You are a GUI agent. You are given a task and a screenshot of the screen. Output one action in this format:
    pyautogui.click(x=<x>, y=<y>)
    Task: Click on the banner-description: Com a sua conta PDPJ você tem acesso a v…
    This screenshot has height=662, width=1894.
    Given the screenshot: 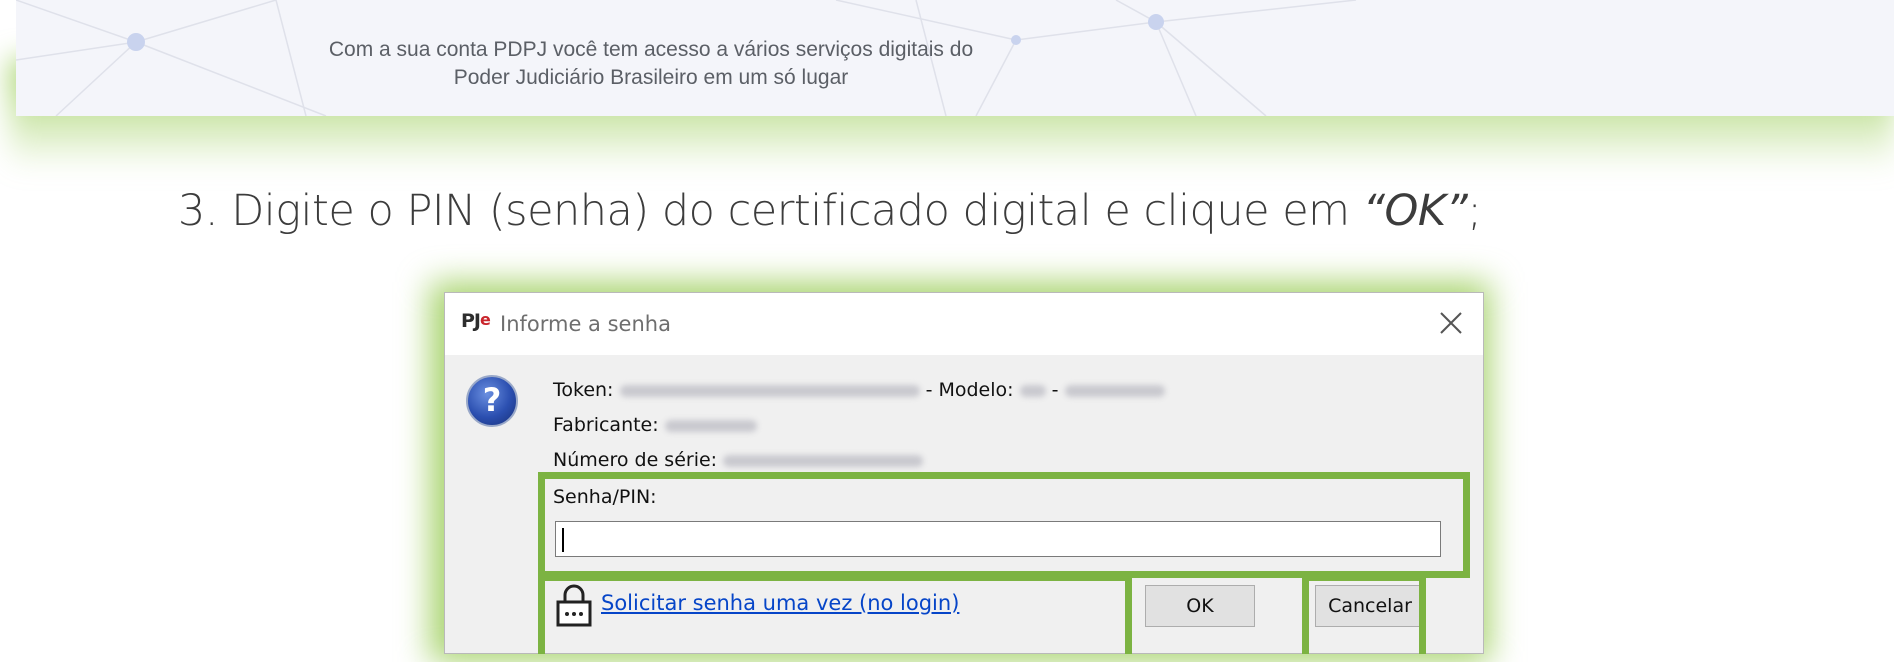 What is the action you would take?
    pyautogui.click(x=651, y=64)
    